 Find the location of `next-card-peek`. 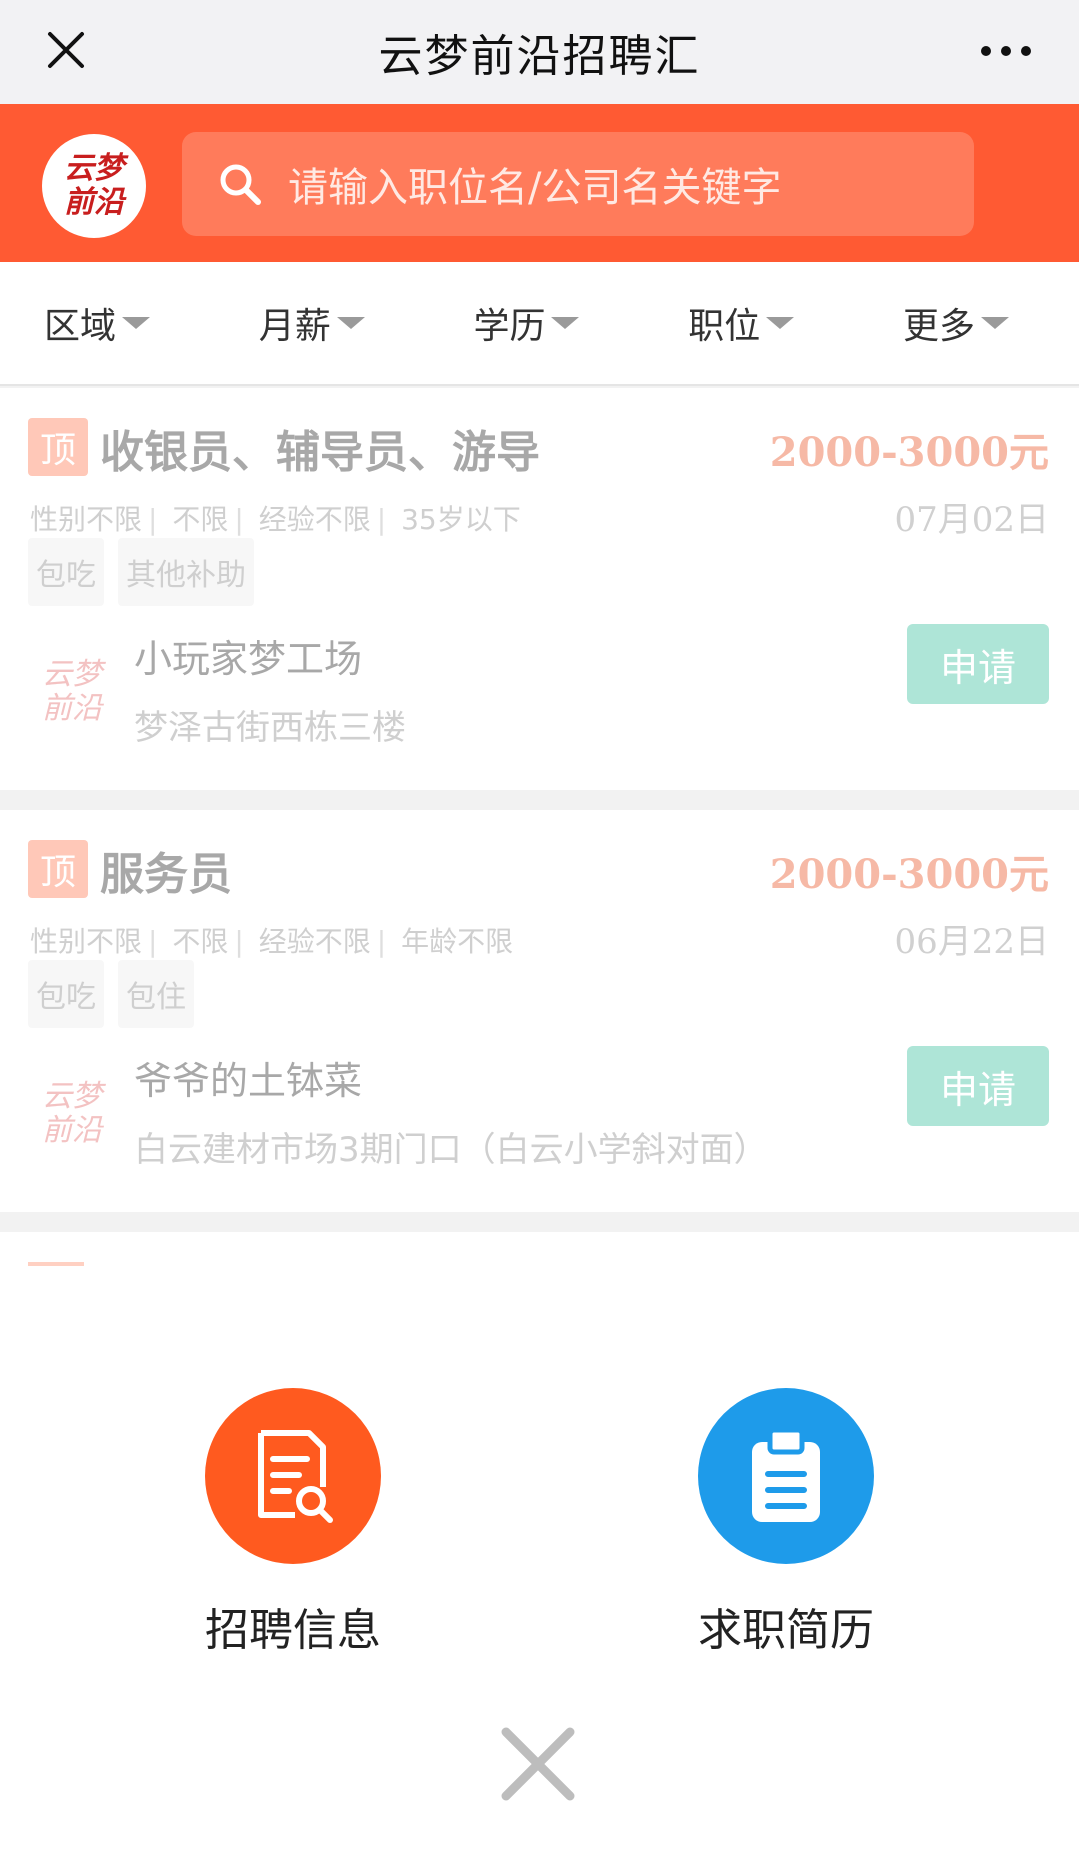

next-card-peek is located at coordinates (56, 1264).